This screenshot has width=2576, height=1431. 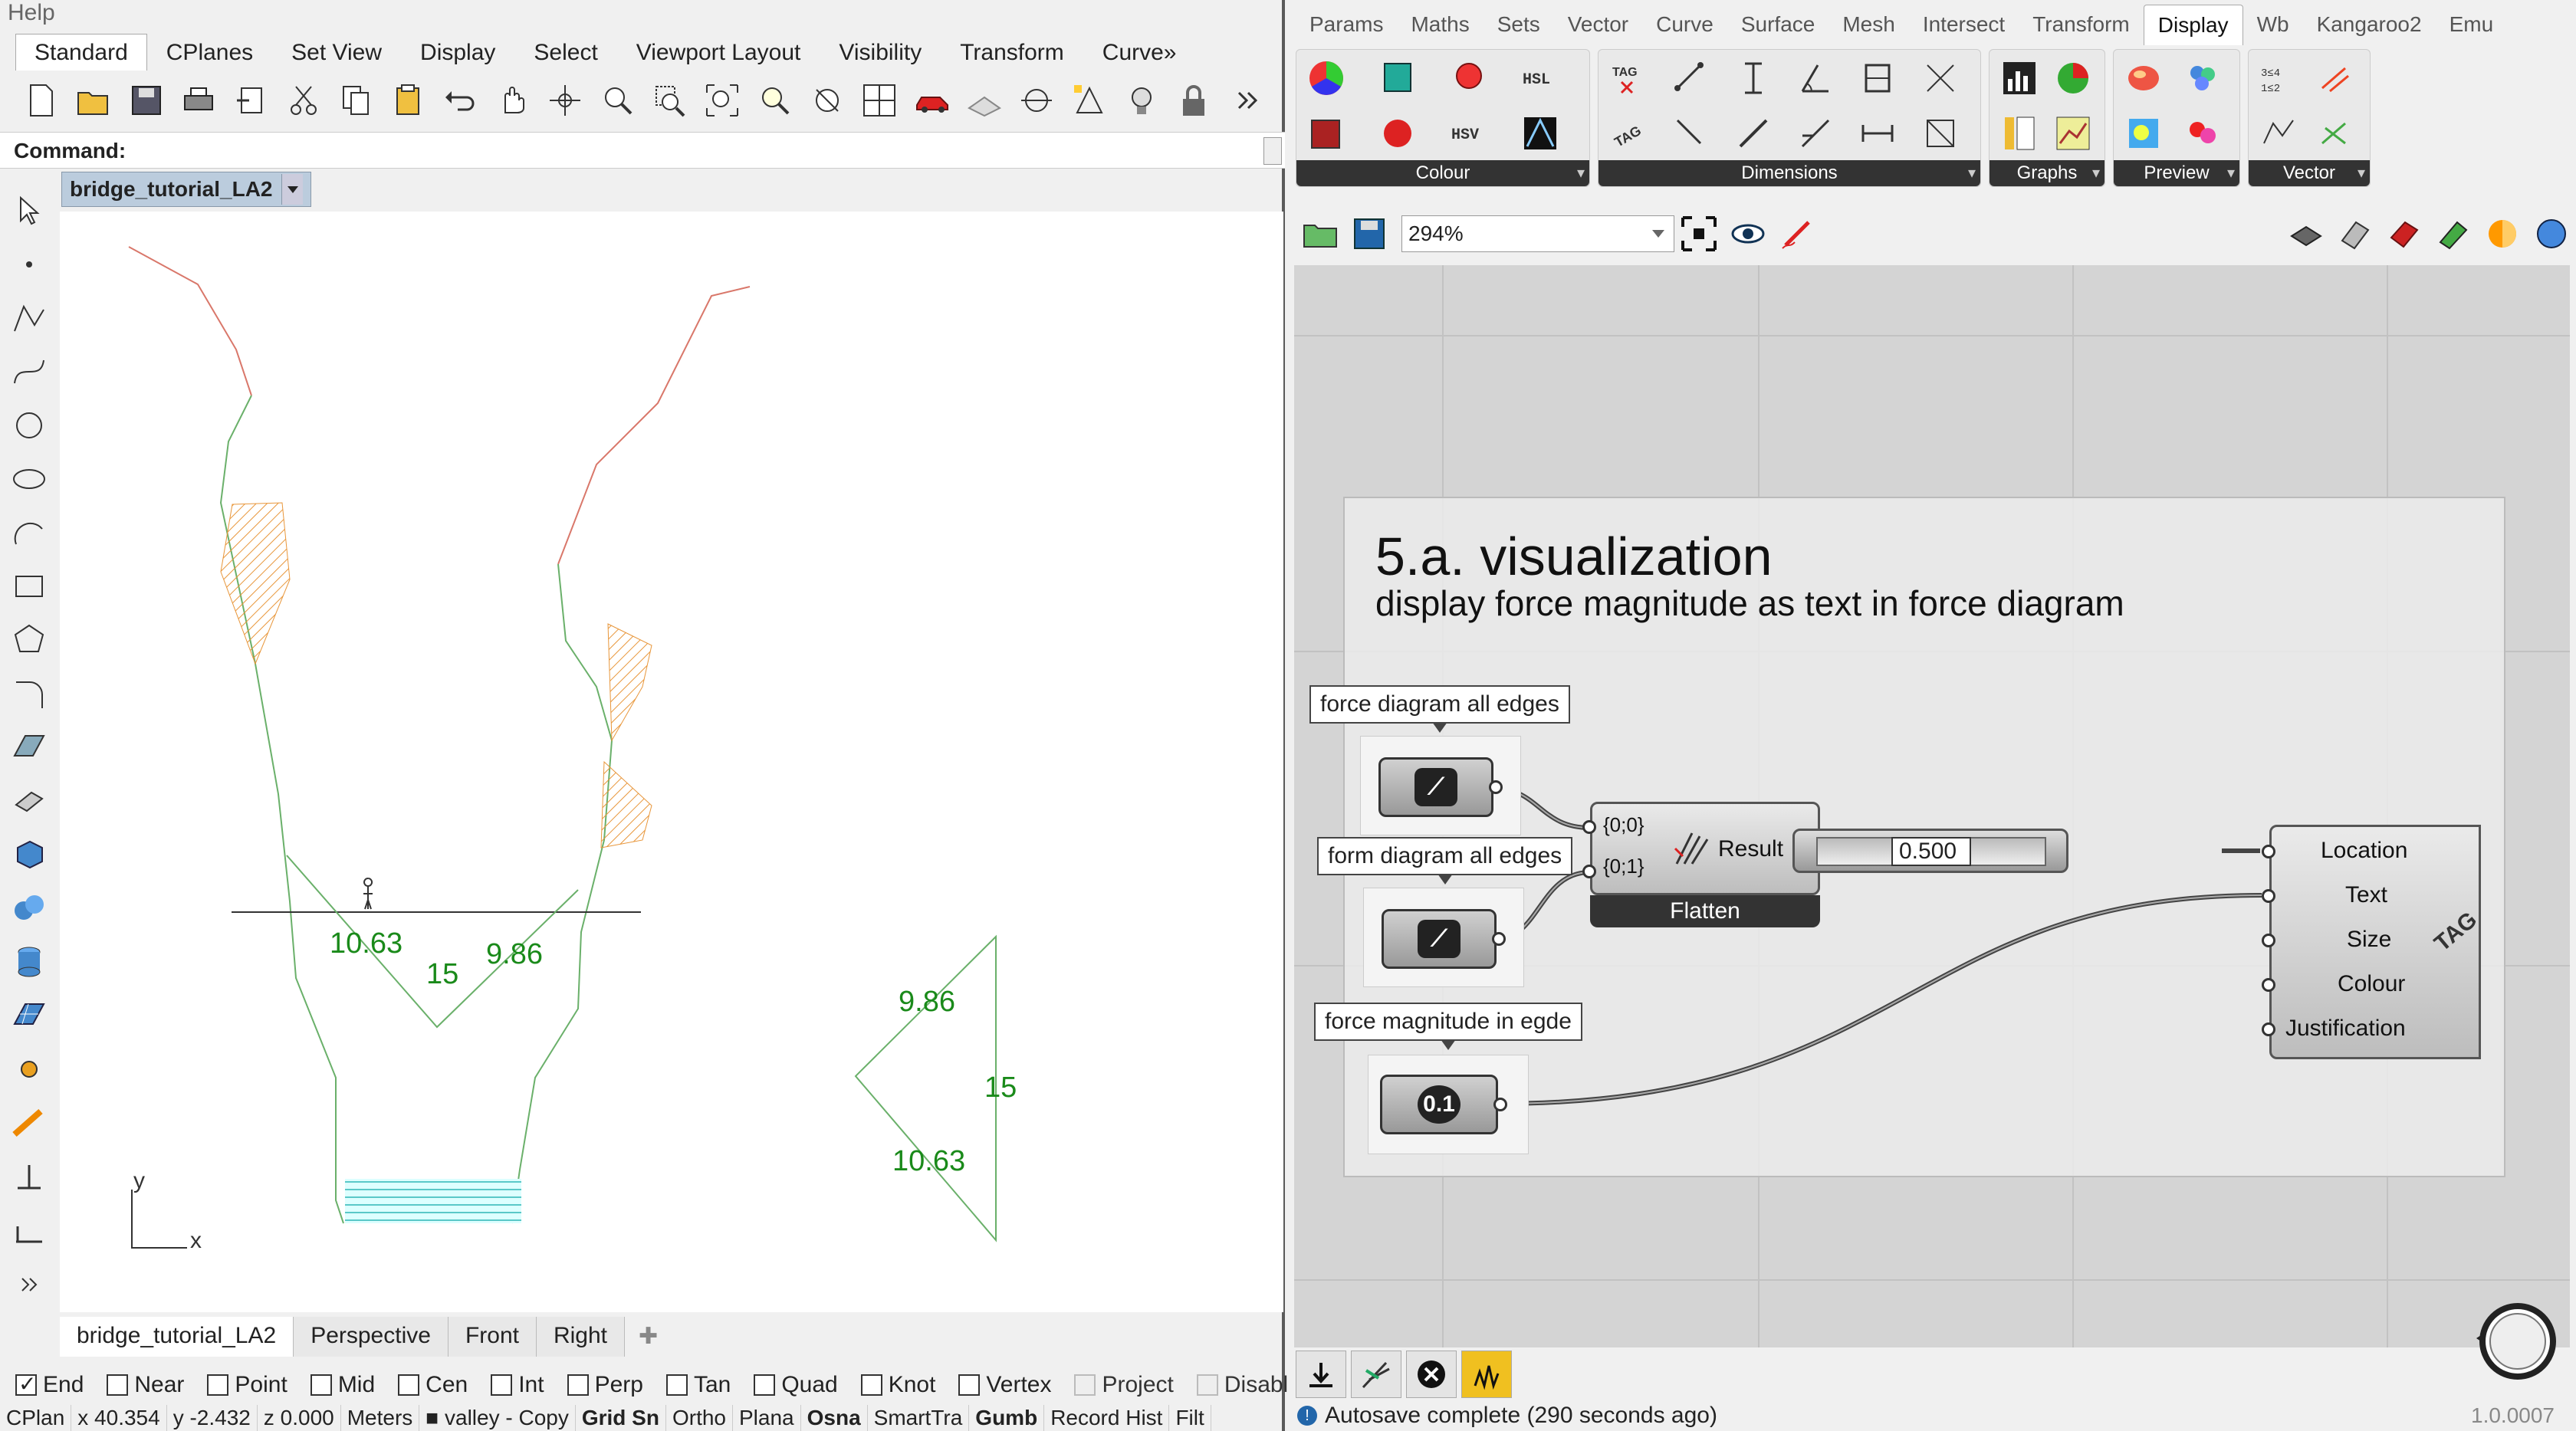 What do you see at coordinates (2355, 234) in the screenshot?
I see `preview-shaded-icon` at bounding box center [2355, 234].